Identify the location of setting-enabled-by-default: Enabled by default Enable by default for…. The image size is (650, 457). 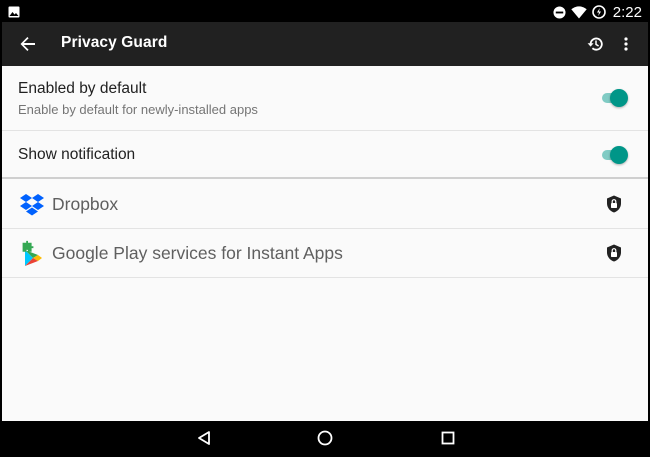
(325, 98).